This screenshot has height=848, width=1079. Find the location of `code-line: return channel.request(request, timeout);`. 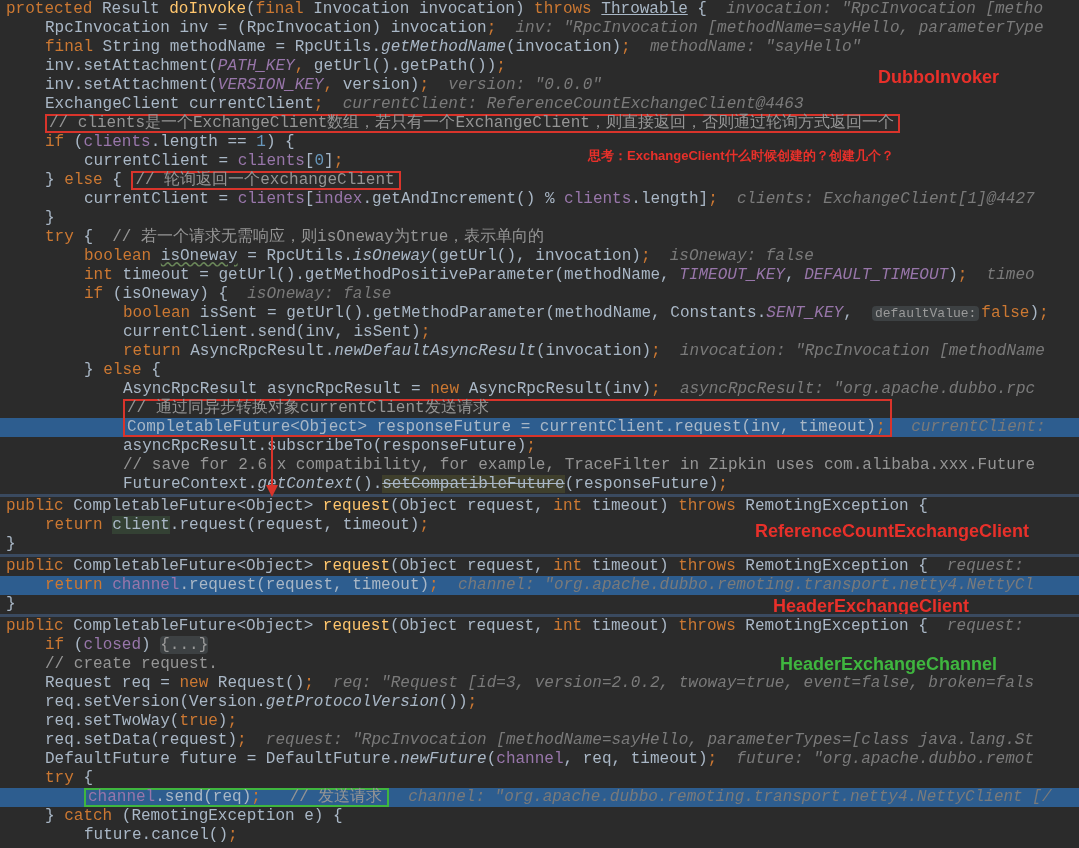

code-line: return channel.request(request, timeout); is located at coordinates (242, 585).